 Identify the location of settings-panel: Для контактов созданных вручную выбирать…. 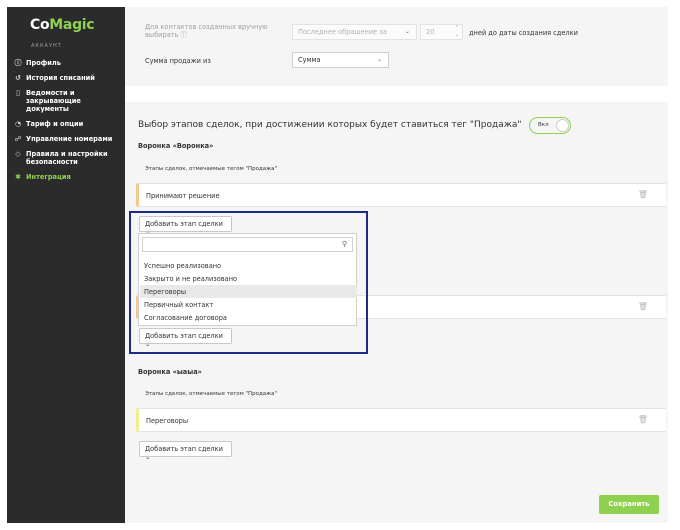
(396, 46).